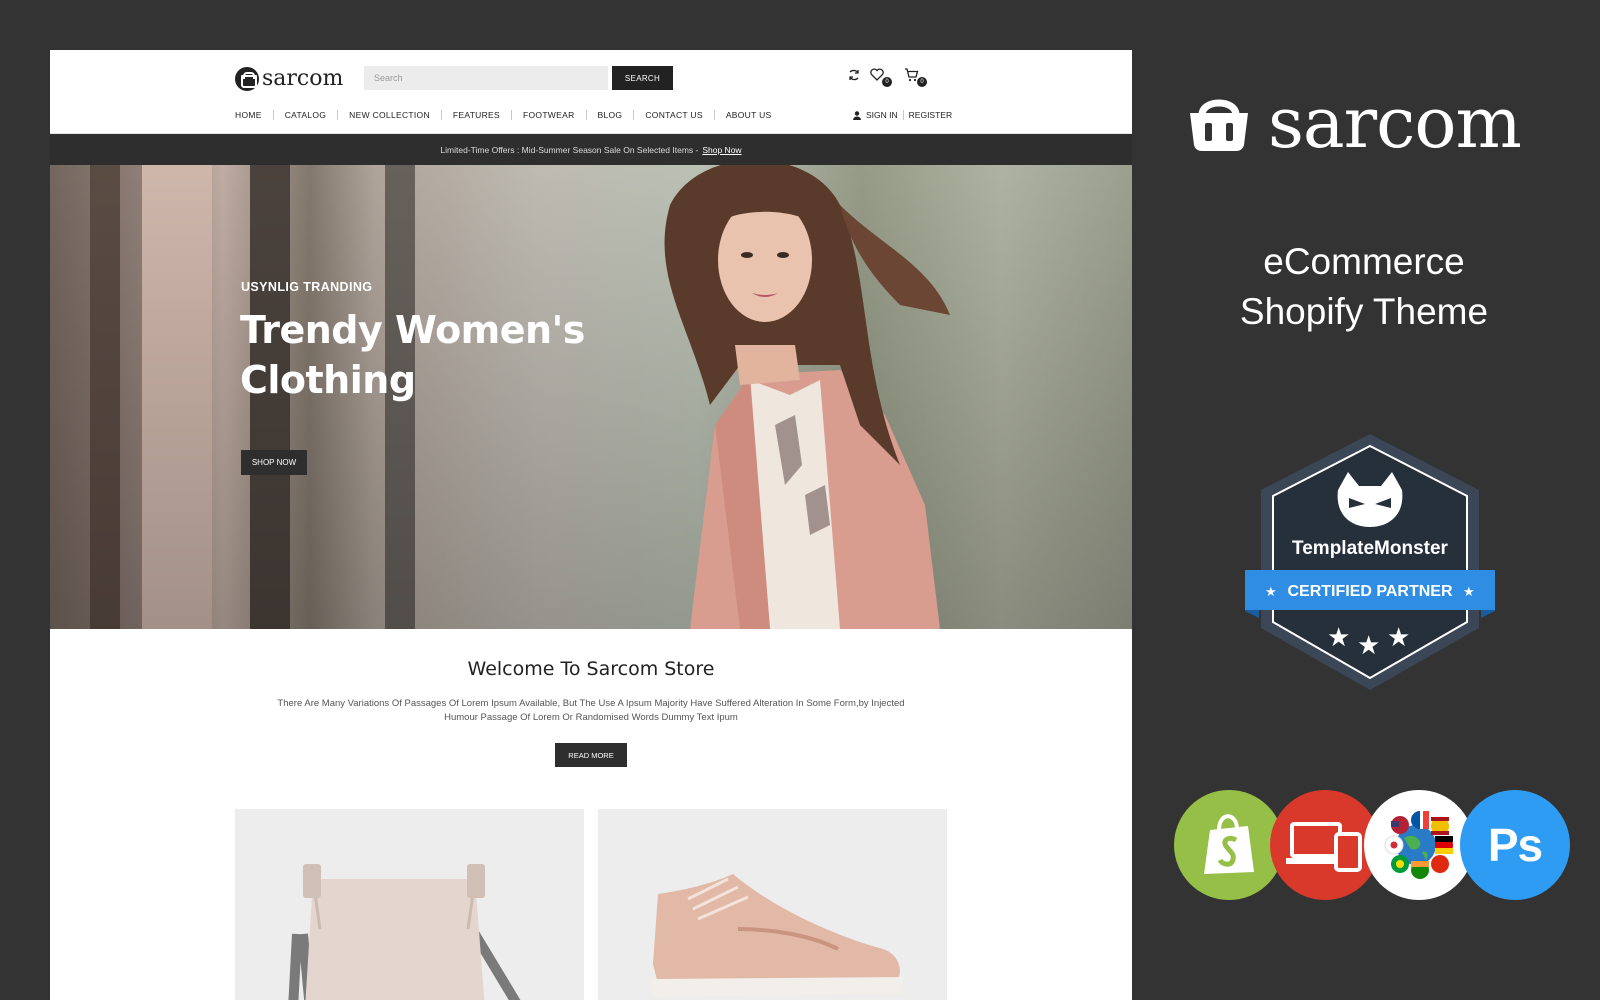 The image size is (1600, 1000). What do you see at coordinates (930, 115) in the screenshot?
I see `register-link: REGISTER` at bounding box center [930, 115].